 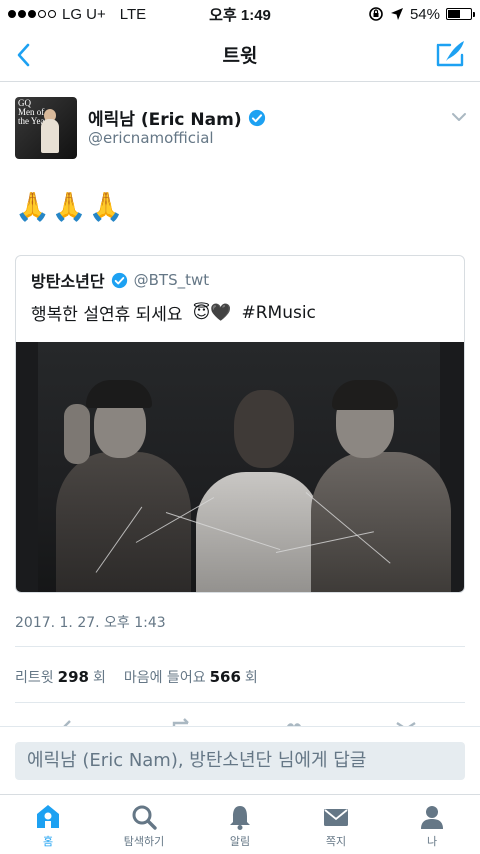 I want to click on retweet-icon, so click(x=182, y=721).